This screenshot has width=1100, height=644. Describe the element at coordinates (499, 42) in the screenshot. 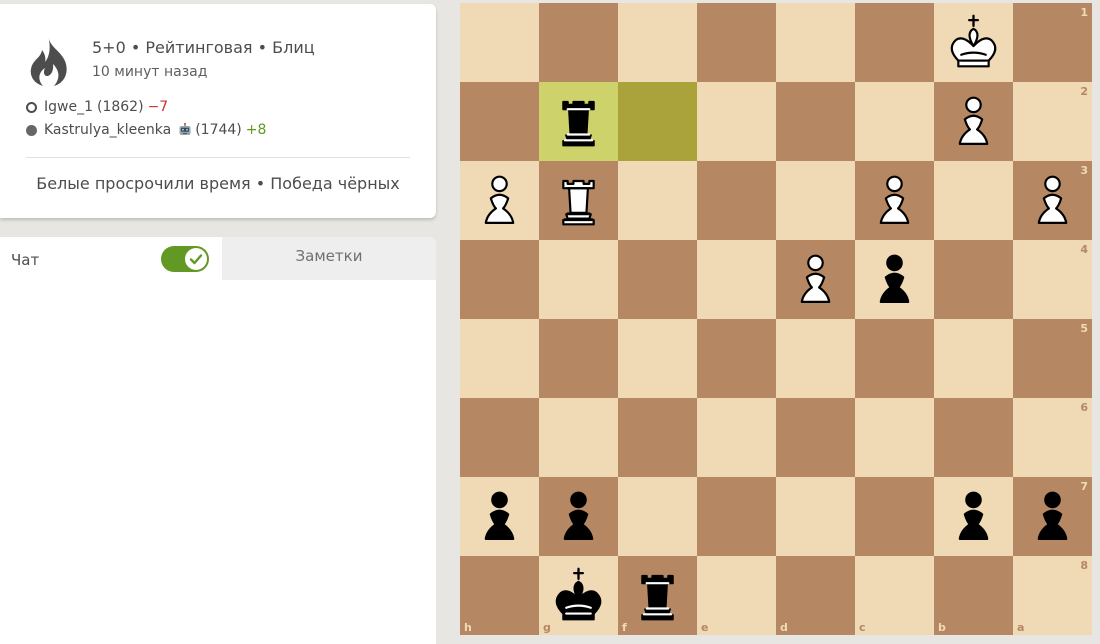

I see `square-h1` at that location.